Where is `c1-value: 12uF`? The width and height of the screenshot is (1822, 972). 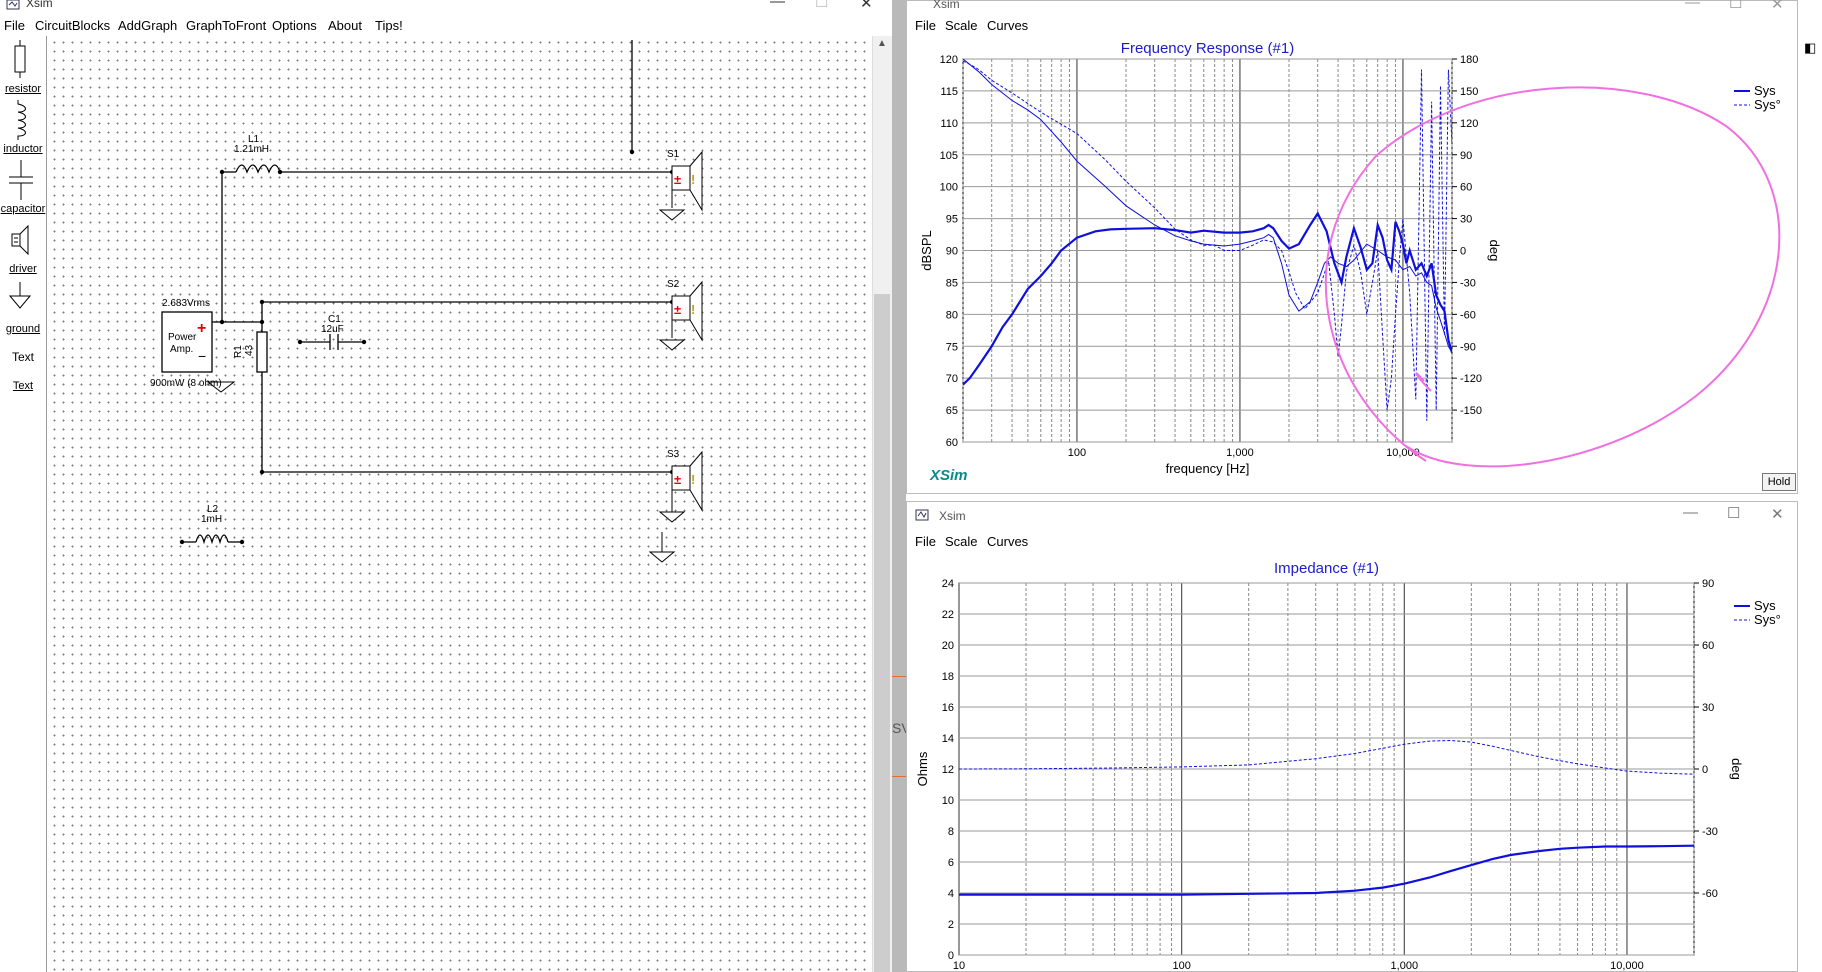
c1-value: 12uF is located at coordinates (332, 329).